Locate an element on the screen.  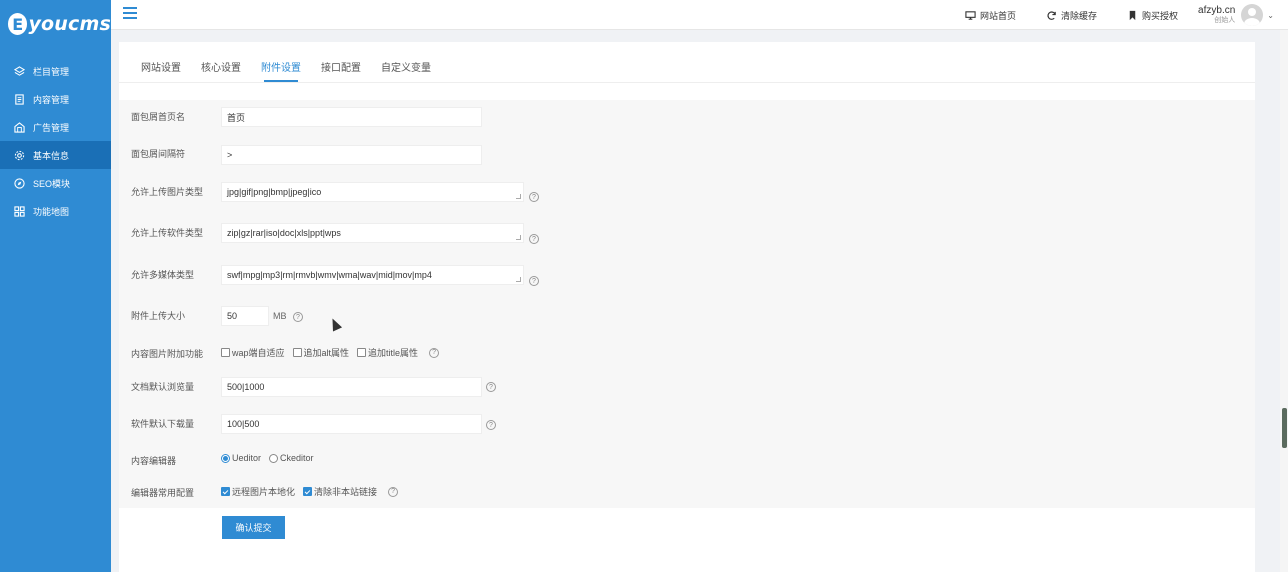
sidebar-item-content: 内容管理 is located at coordinates (55, 99).